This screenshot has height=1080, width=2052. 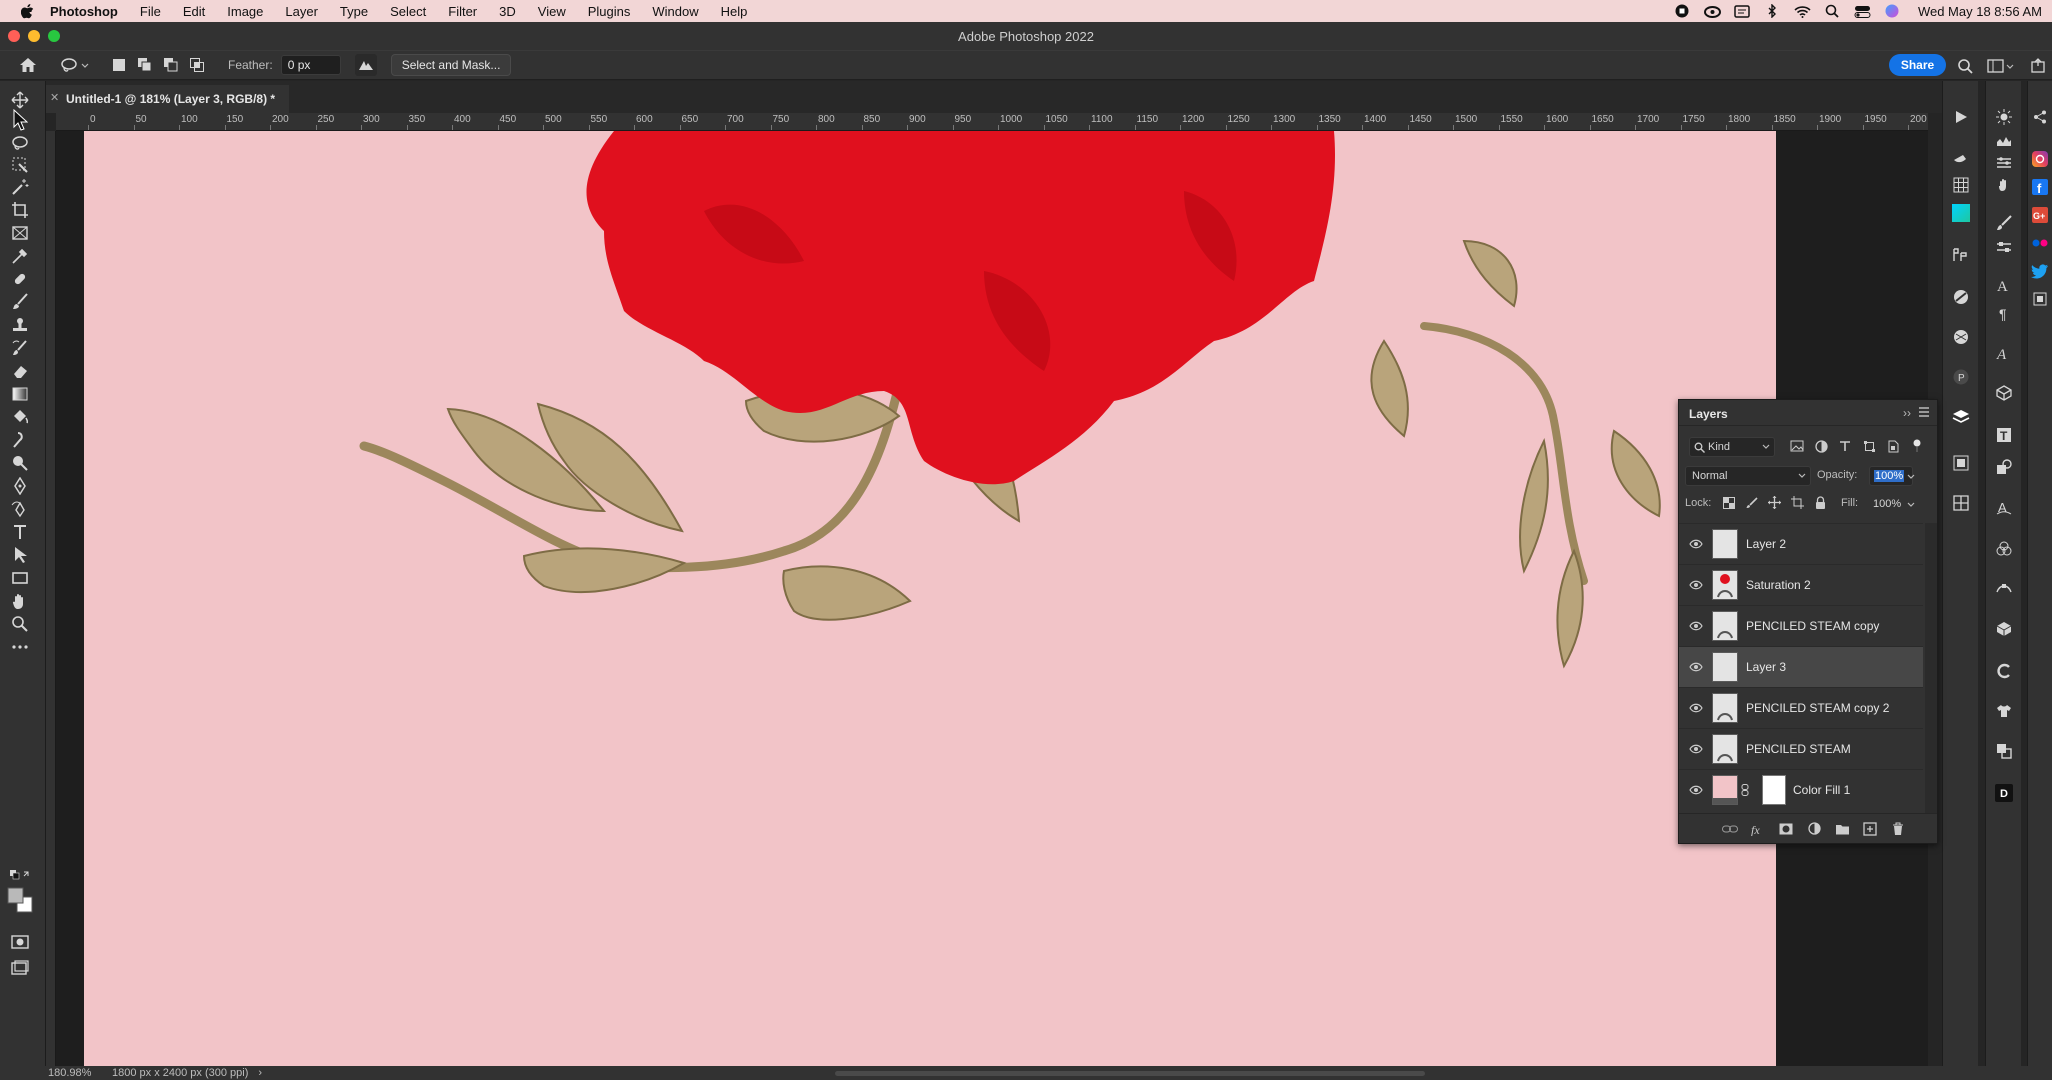 I want to click on lasso-tool-icon, so click(x=20, y=143).